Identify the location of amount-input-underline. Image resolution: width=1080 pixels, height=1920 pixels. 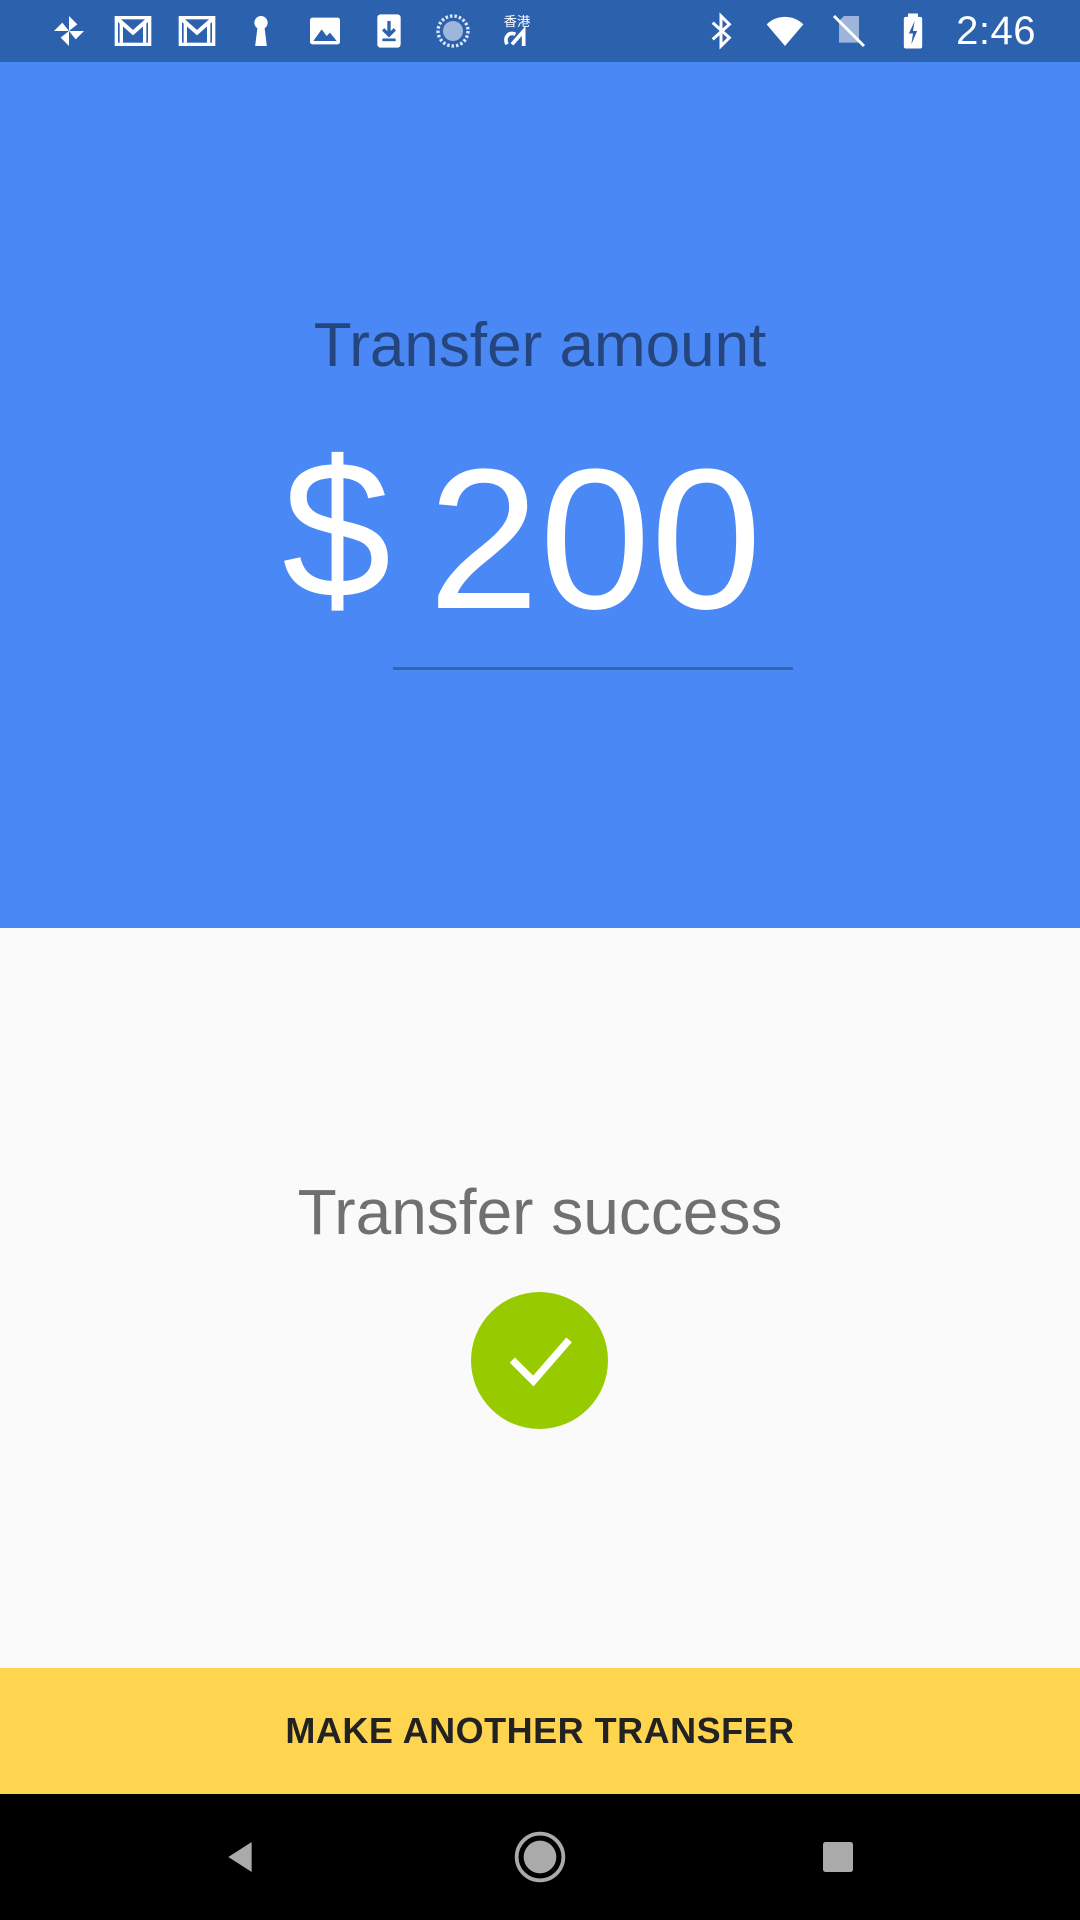
(593, 668).